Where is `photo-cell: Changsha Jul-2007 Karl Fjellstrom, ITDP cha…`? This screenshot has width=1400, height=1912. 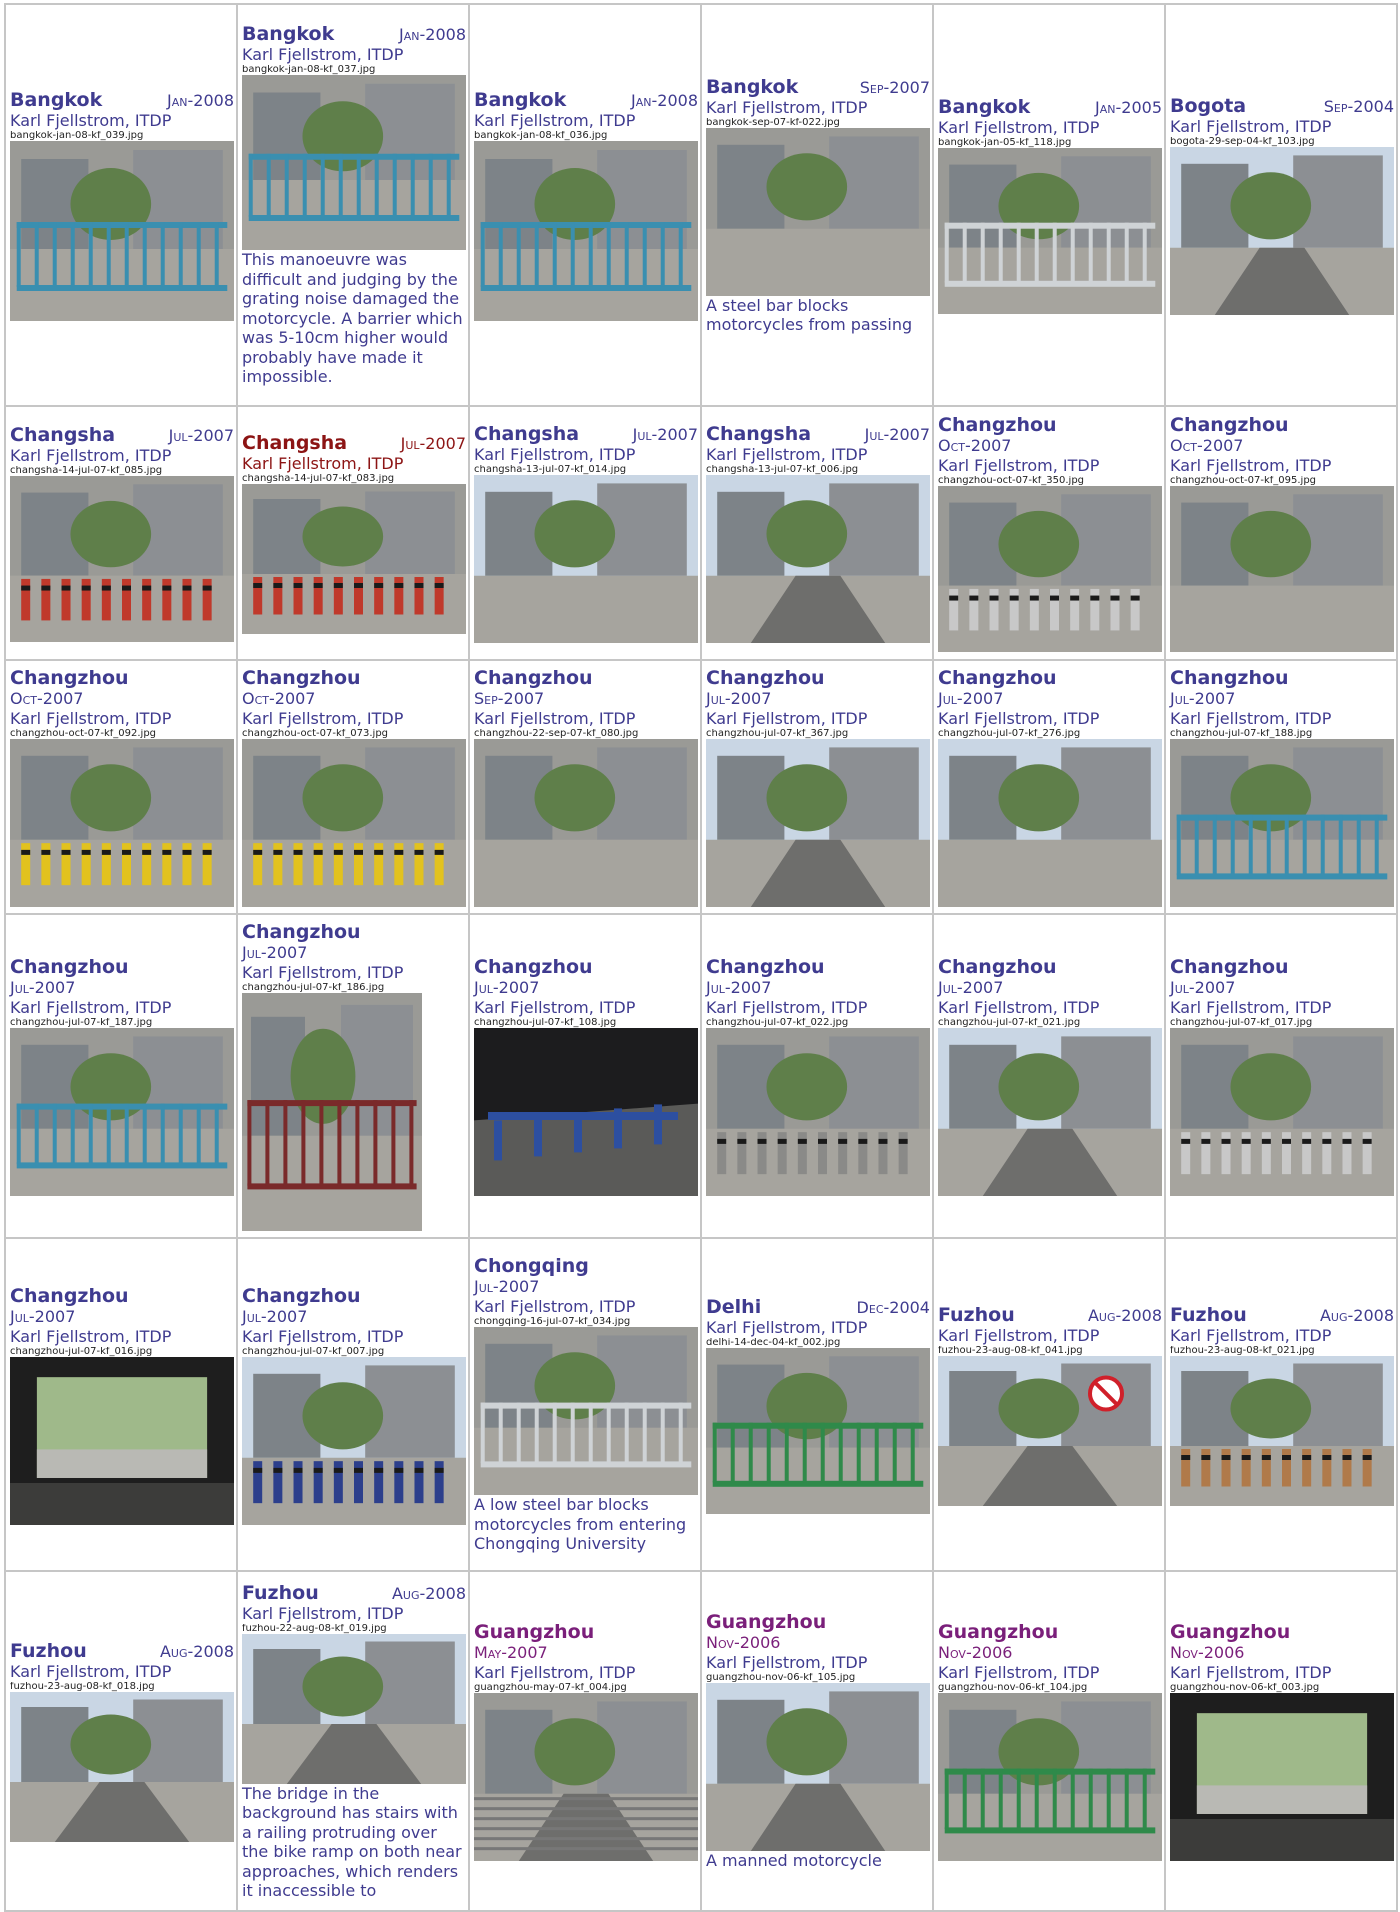 photo-cell: Changsha Jul-2007 Karl Fjellstrom, ITDP cha… is located at coordinates (817, 533).